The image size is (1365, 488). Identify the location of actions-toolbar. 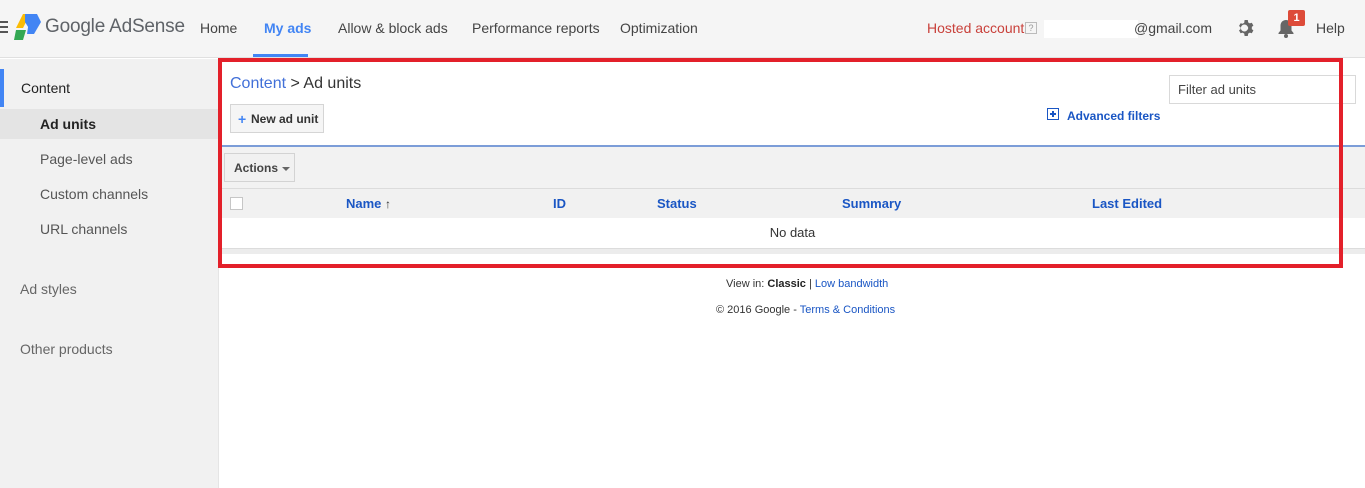
(792, 167).